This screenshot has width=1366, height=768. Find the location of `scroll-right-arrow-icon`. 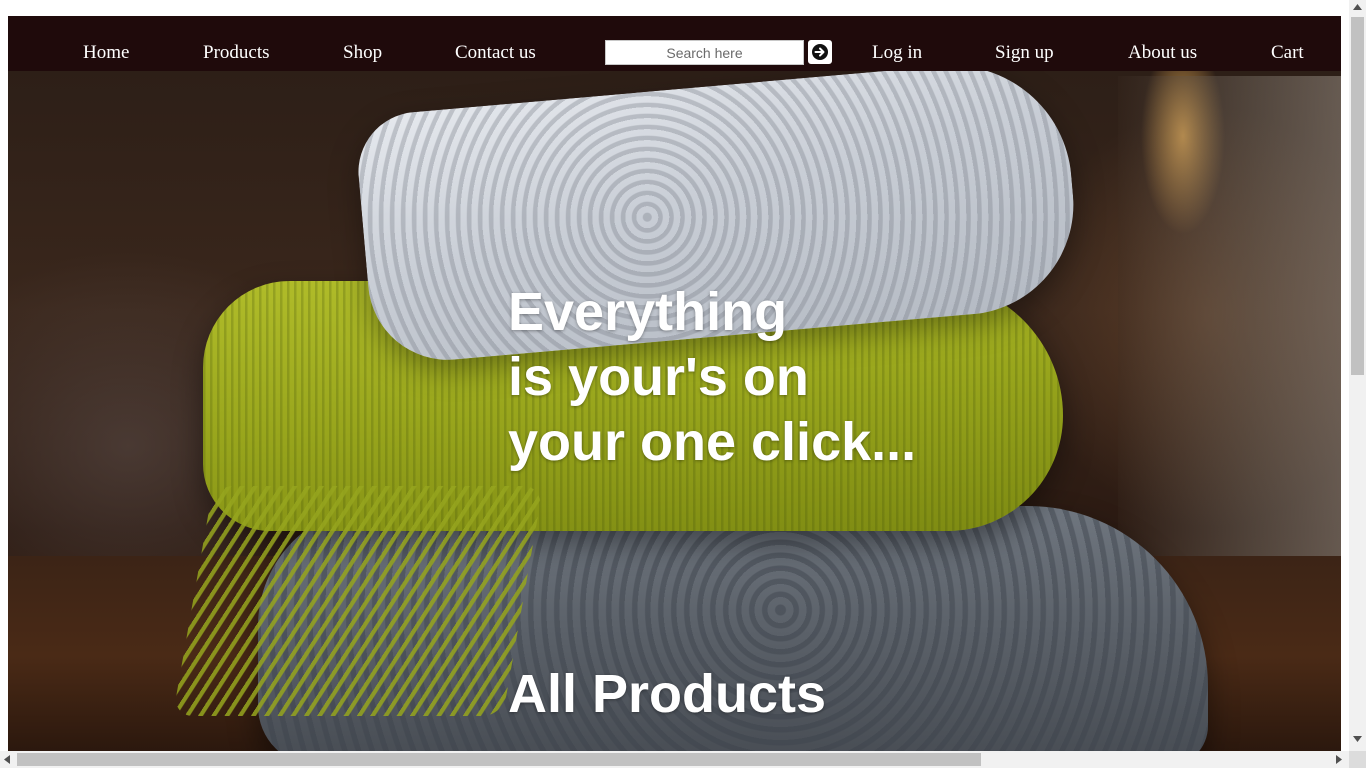

scroll-right-arrow-icon is located at coordinates (1339, 759).